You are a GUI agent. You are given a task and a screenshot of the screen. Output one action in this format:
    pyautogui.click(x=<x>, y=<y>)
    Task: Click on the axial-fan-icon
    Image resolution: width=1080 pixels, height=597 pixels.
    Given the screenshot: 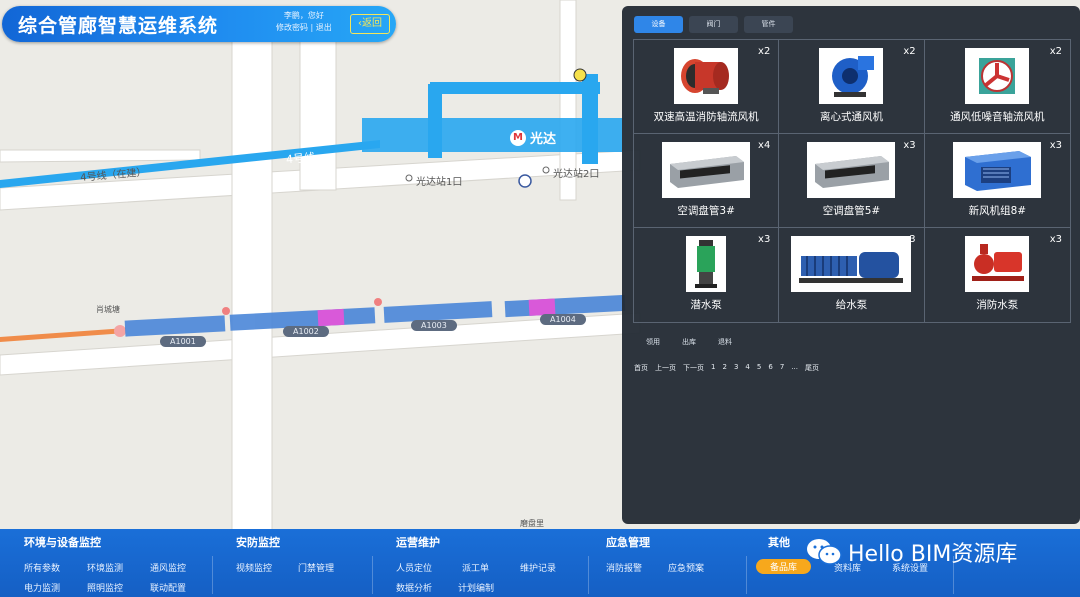 What is the action you would take?
    pyautogui.click(x=706, y=76)
    